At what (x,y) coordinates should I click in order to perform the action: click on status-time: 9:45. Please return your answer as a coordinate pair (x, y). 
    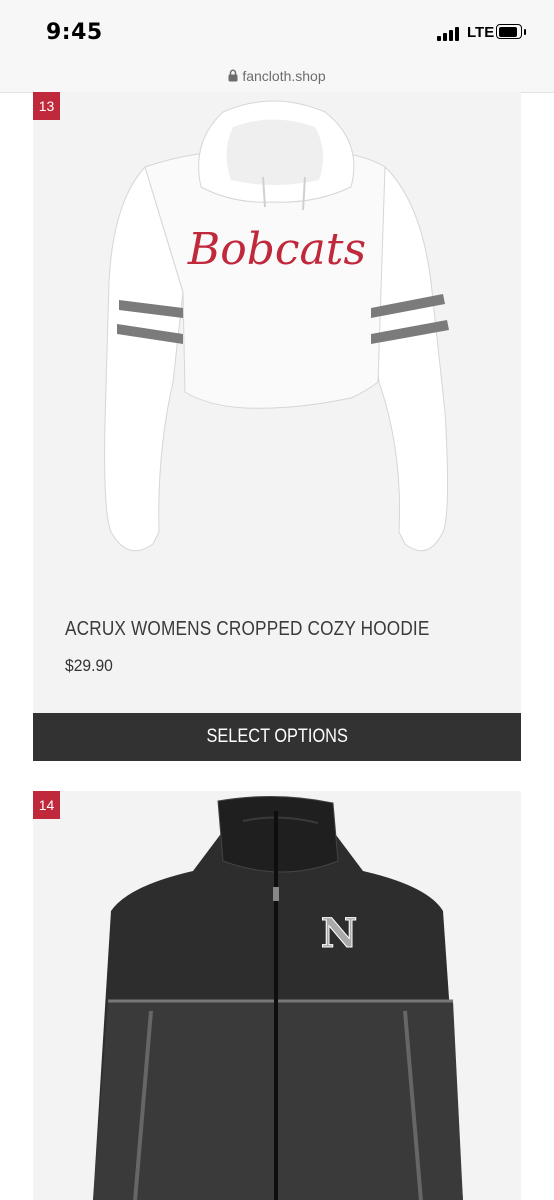
    Looking at the image, I should click on (74, 32).